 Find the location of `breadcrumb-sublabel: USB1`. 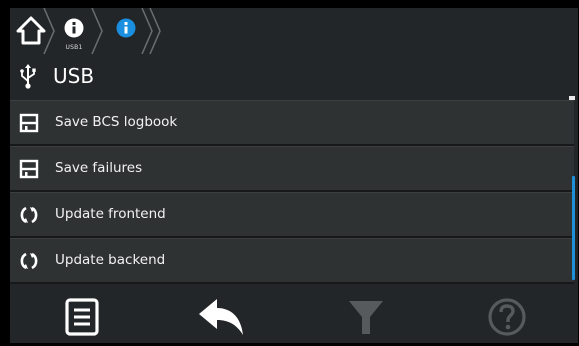

breadcrumb-sublabel: USB1 is located at coordinates (74, 47).